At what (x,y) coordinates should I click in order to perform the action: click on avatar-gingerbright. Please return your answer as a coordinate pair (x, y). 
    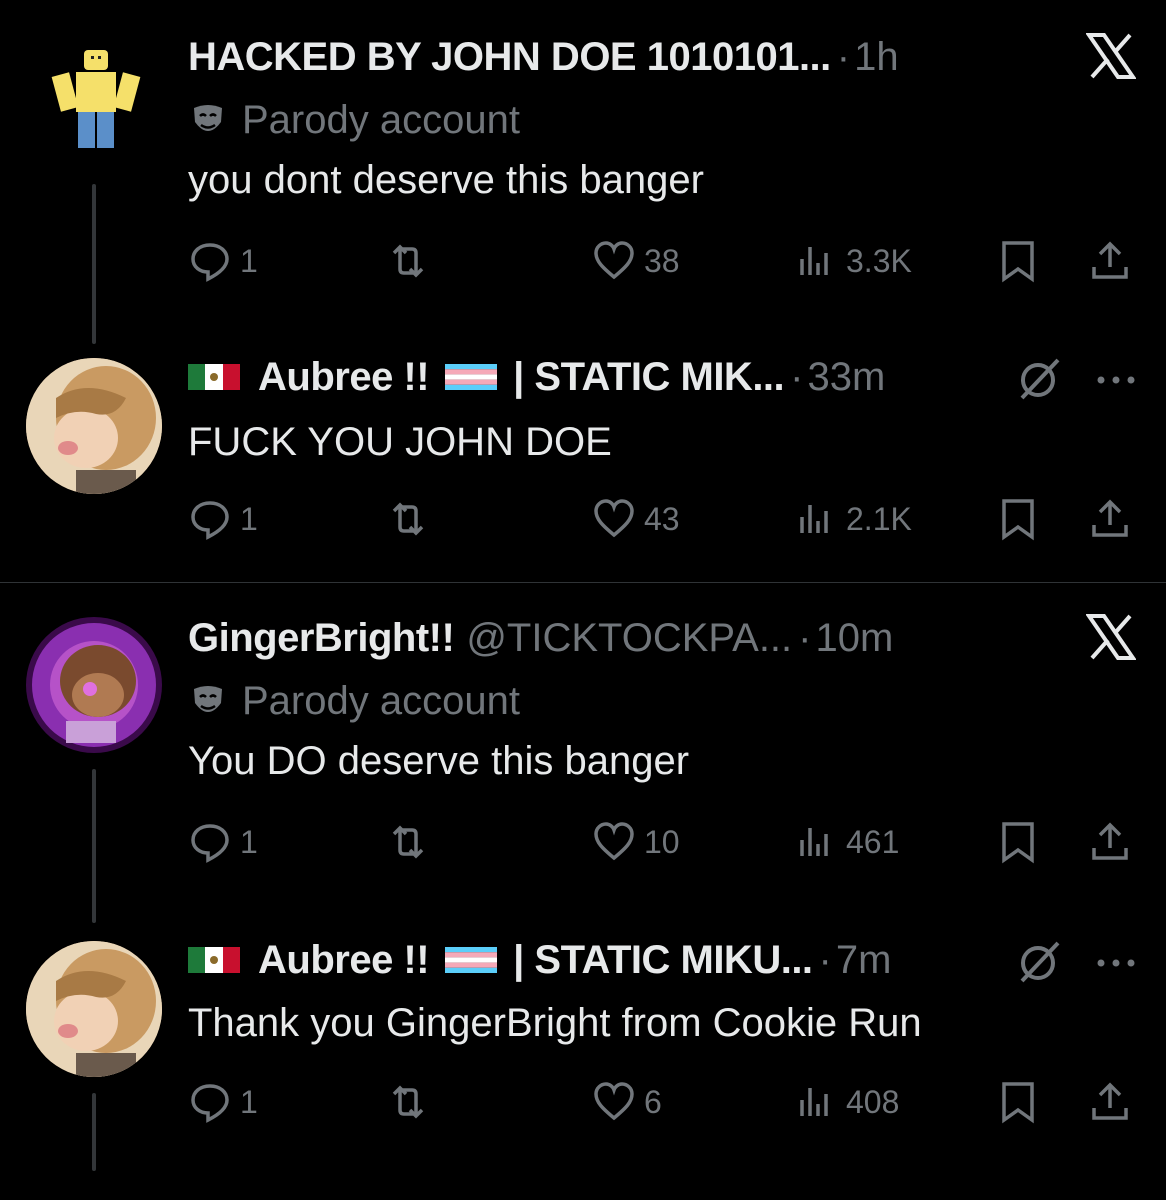
    Looking at the image, I should click on (94, 685).